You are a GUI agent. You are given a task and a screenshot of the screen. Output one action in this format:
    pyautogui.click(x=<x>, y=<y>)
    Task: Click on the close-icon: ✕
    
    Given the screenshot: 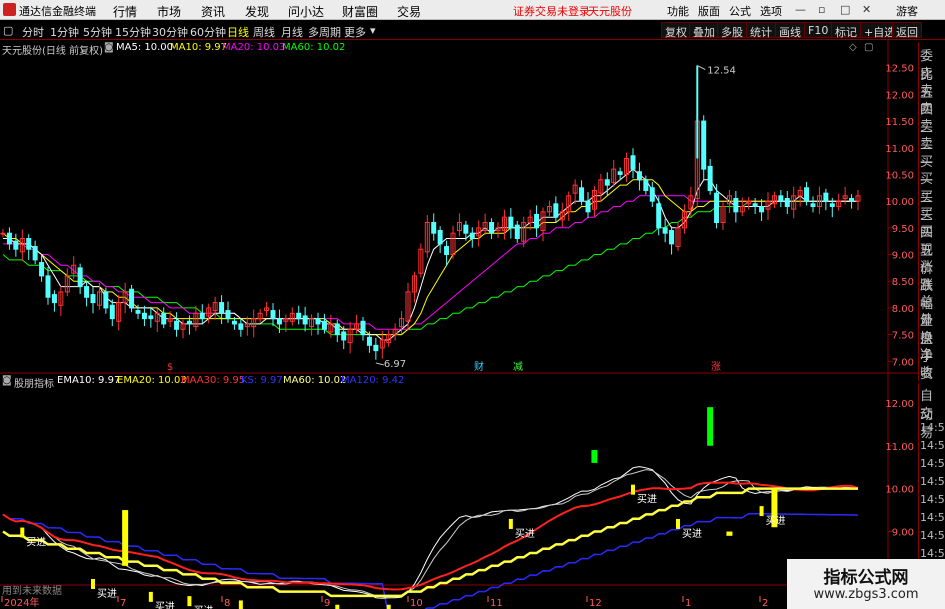 What is the action you would take?
    pyautogui.click(x=866, y=9)
    